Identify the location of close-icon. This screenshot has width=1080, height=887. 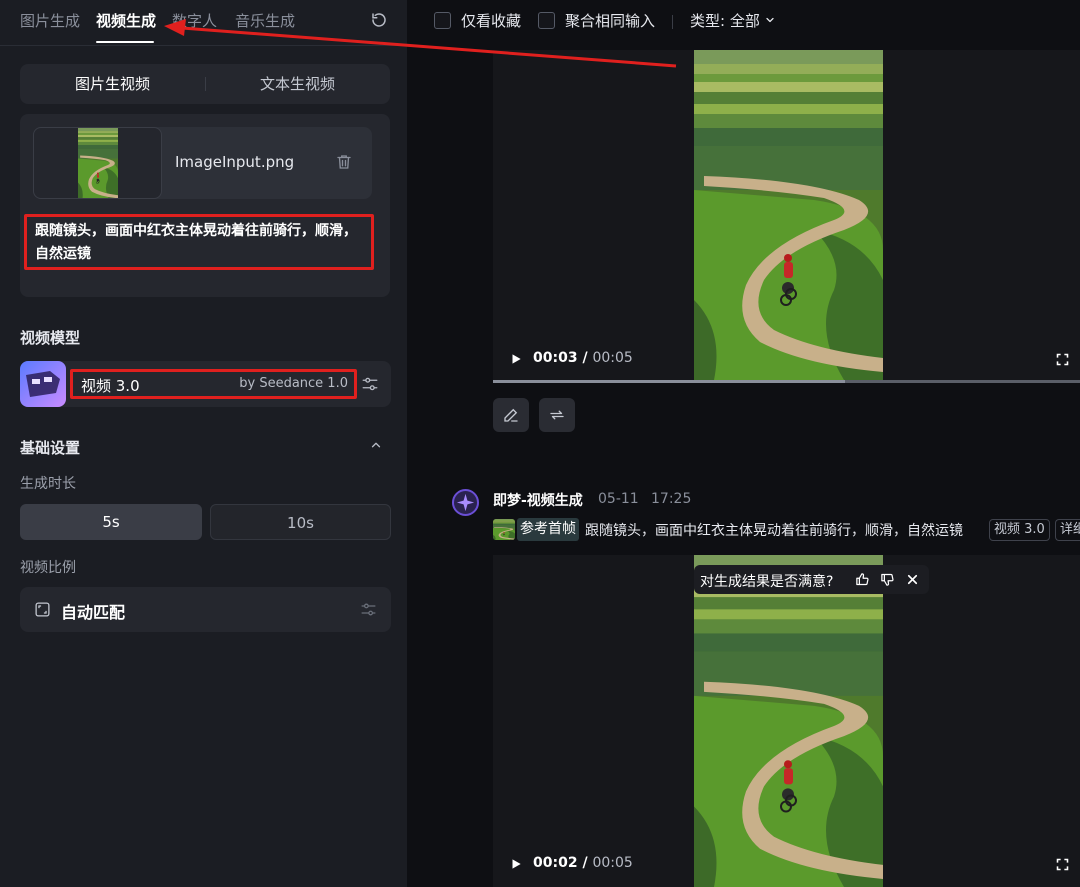
(912, 579).